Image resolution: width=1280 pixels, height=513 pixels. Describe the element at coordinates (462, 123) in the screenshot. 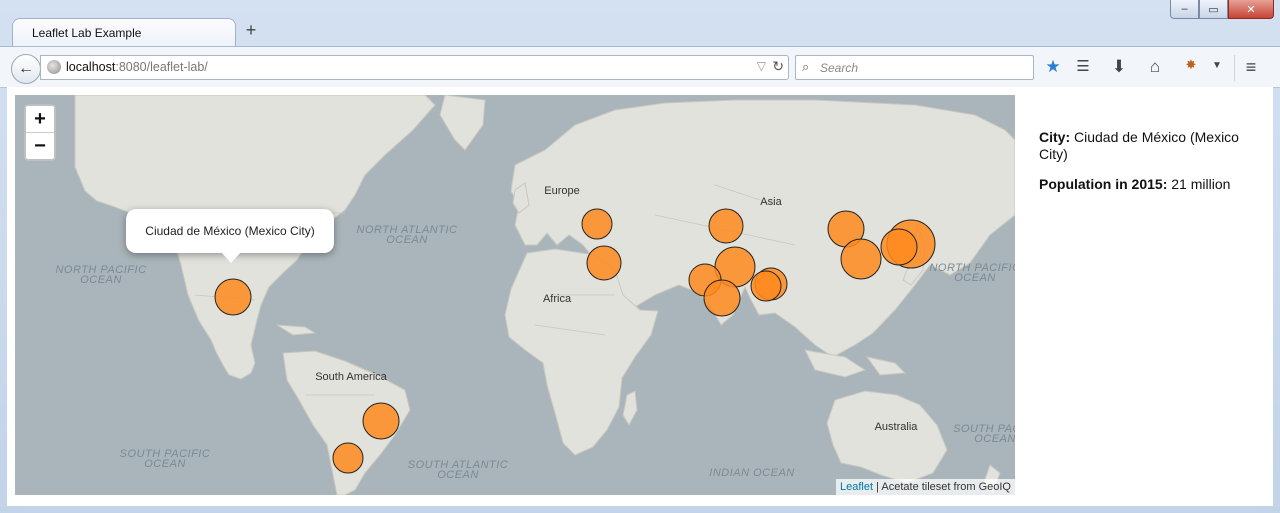

I see `greenland-land` at that location.